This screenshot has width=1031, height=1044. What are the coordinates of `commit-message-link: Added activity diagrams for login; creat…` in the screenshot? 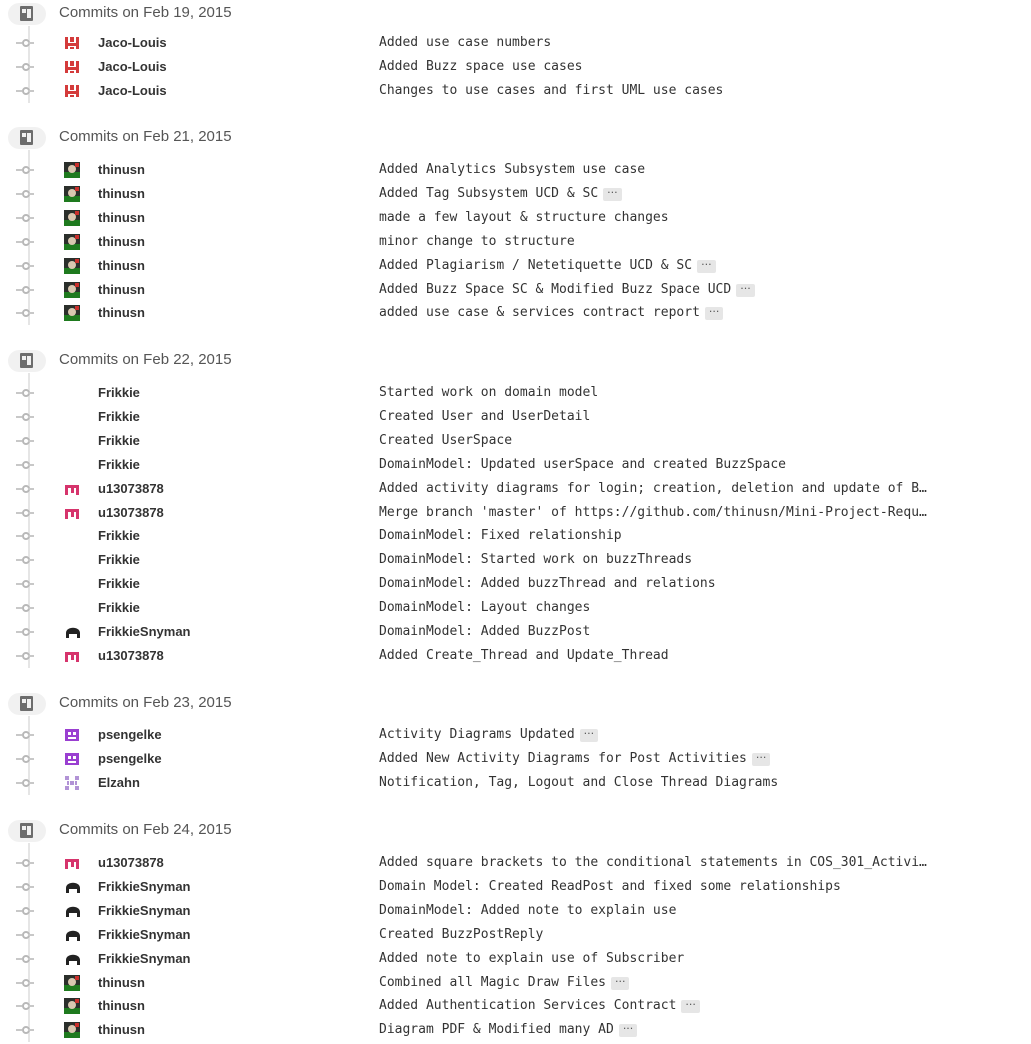 It's located at (653, 488).